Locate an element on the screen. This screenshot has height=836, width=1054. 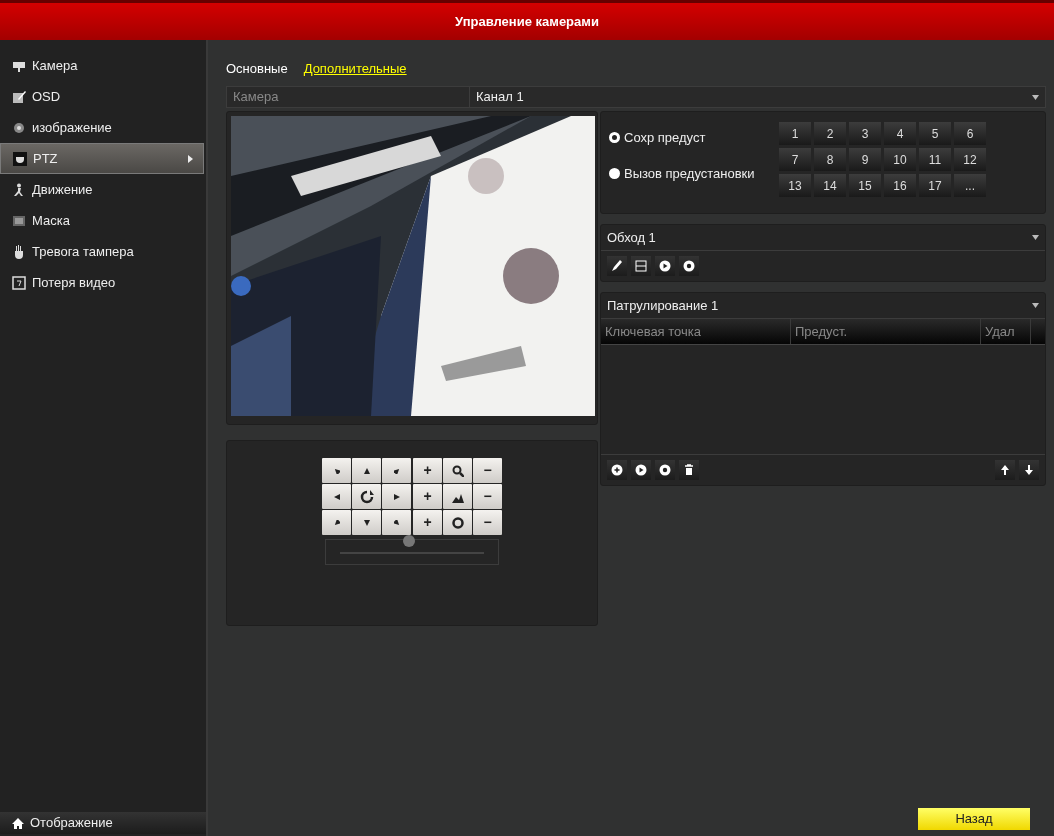
circular-arrow-icon is located at coordinates (366, 496).